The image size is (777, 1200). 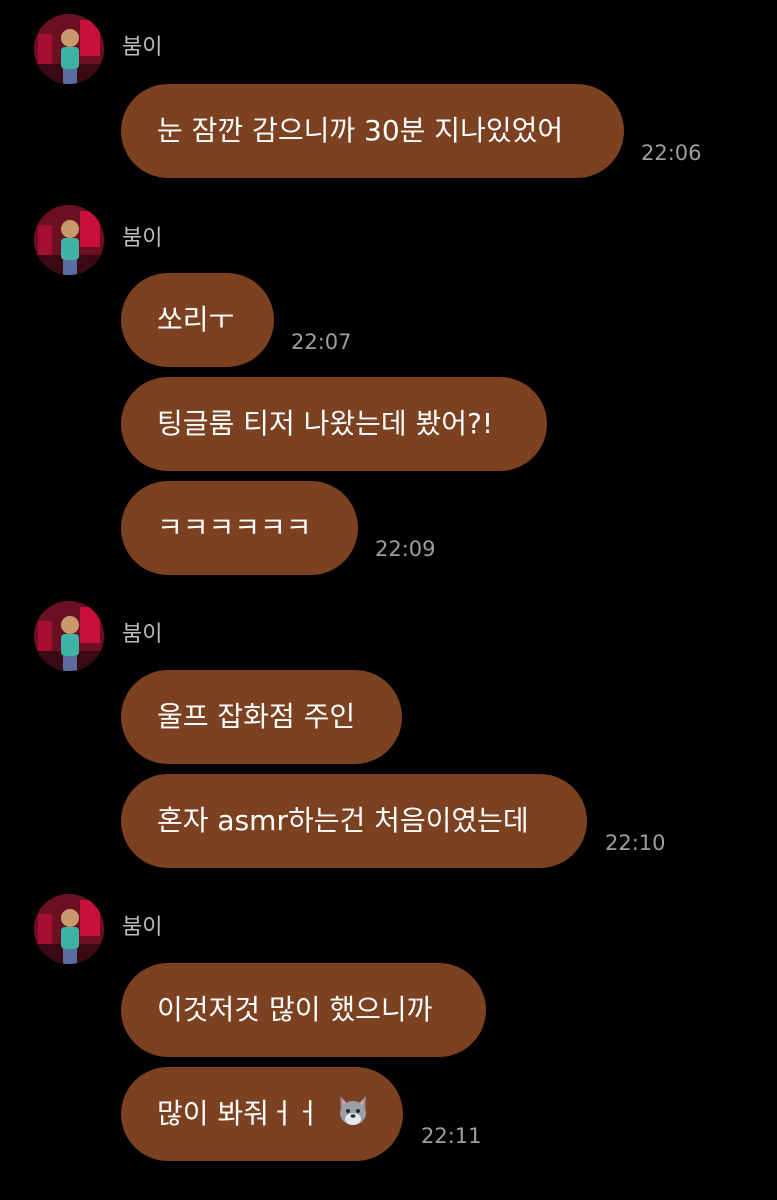 I want to click on timestamp: 22:06, so click(x=671, y=153).